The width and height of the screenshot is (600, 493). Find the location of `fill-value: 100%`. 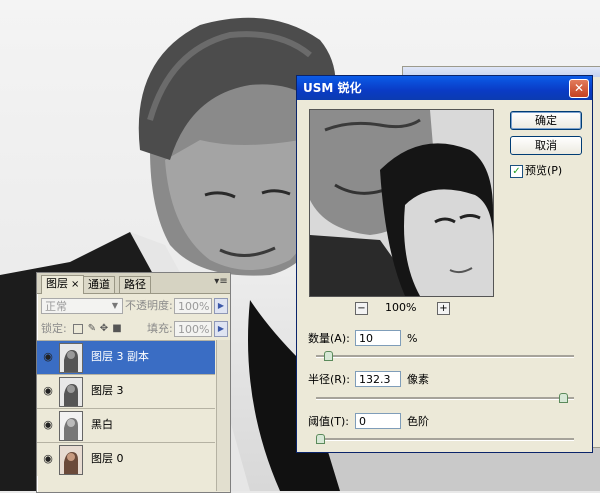

fill-value: 100% is located at coordinates (194, 329).